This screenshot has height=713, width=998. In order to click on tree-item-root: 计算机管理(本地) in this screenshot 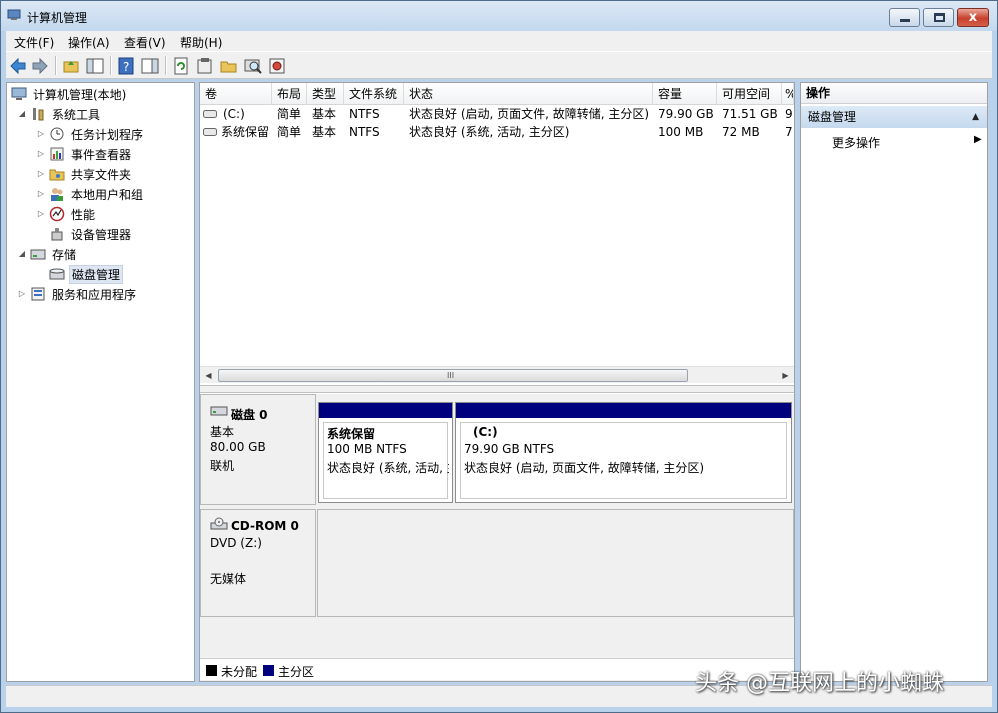, I will do `click(69, 94)`.